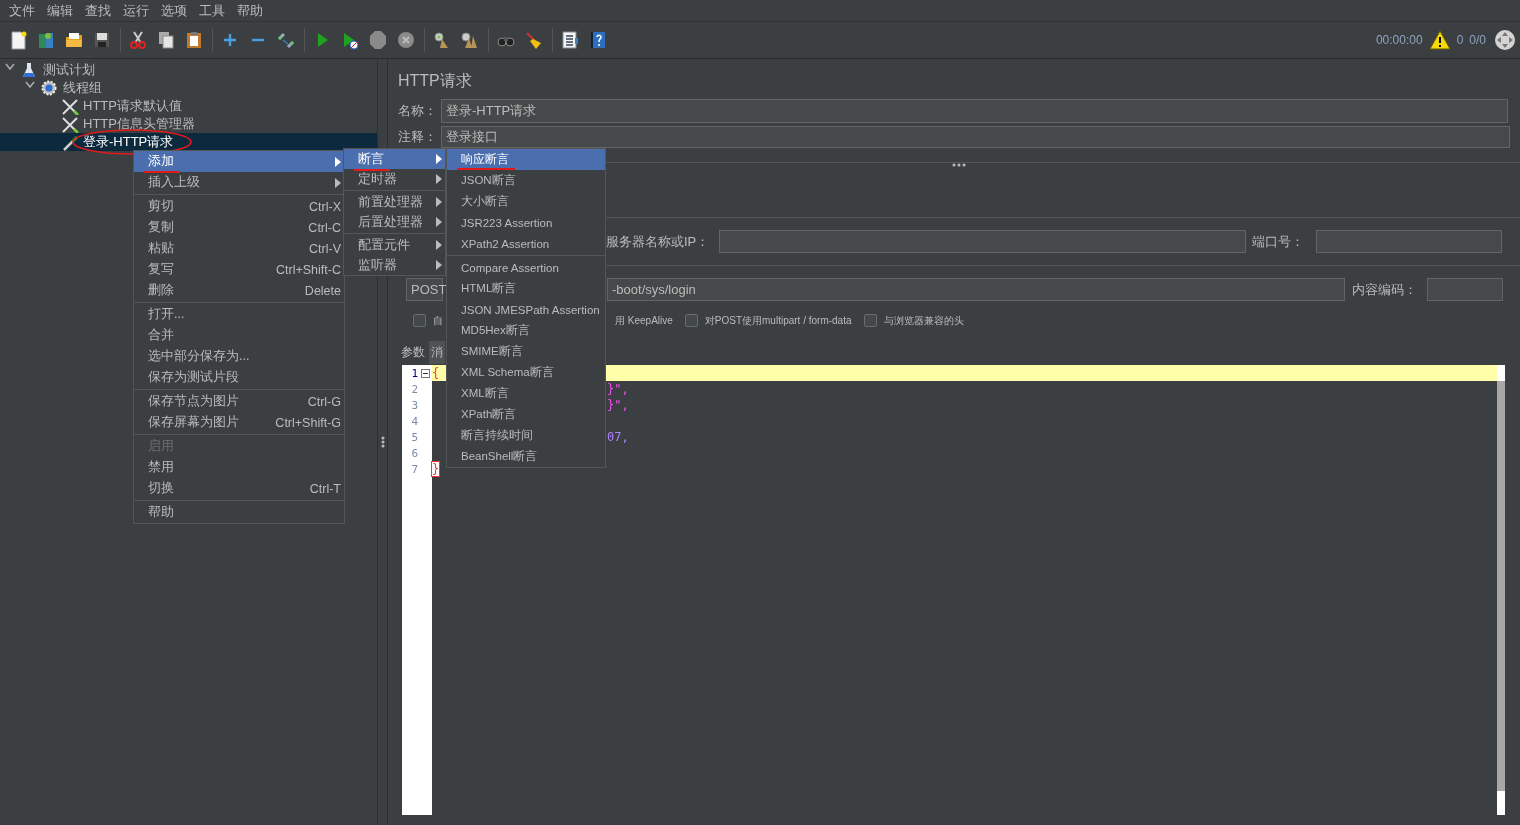 Image resolution: width=1520 pixels, height=825 pixels. I want to click on menu-item: 保存为测试片段, so click(239, 377).